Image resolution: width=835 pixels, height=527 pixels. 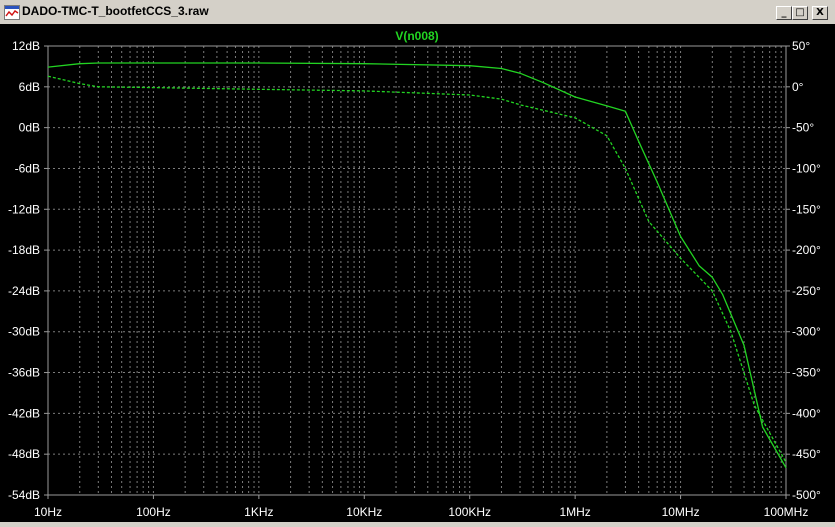 What do you see at coordinates (800, 13) in the screenshot?
I see `maximize-button: □` at bounding box center [800, 13].